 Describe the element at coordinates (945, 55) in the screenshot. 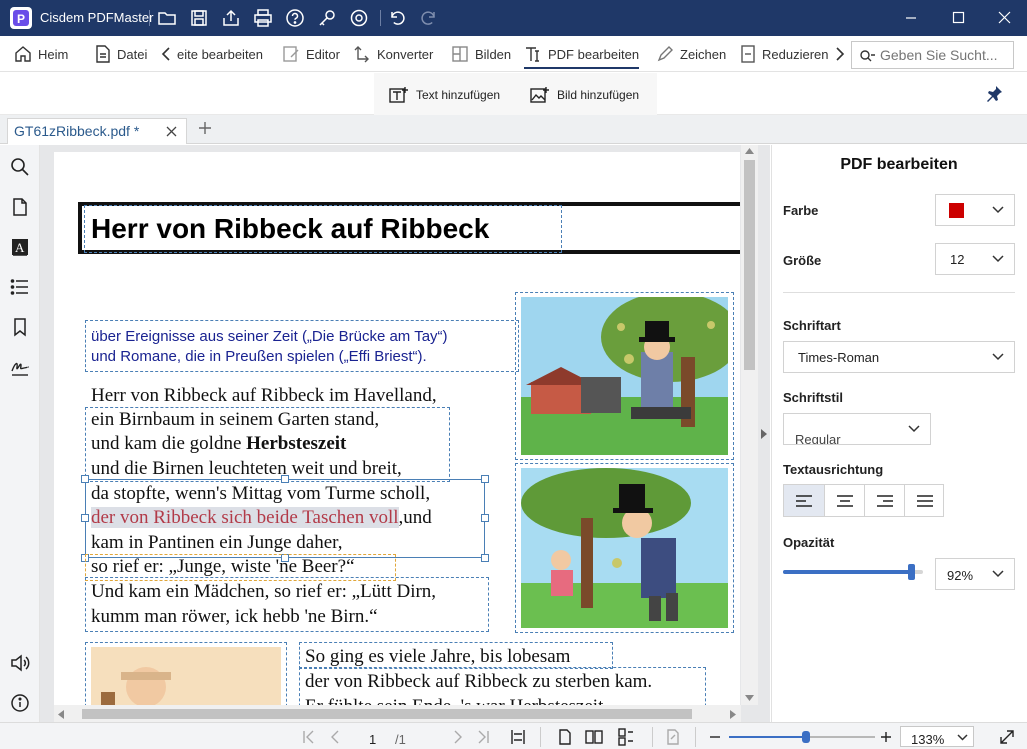

I see `search-input` at that location.